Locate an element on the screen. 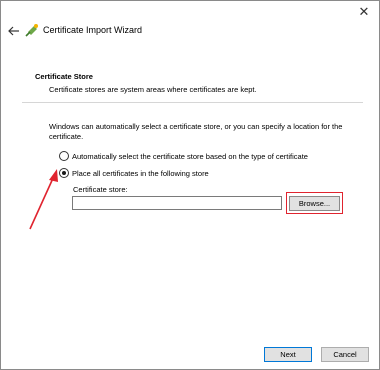 This screenshot has height=370, width=380. header-divider is located at coordinates (192, 102).